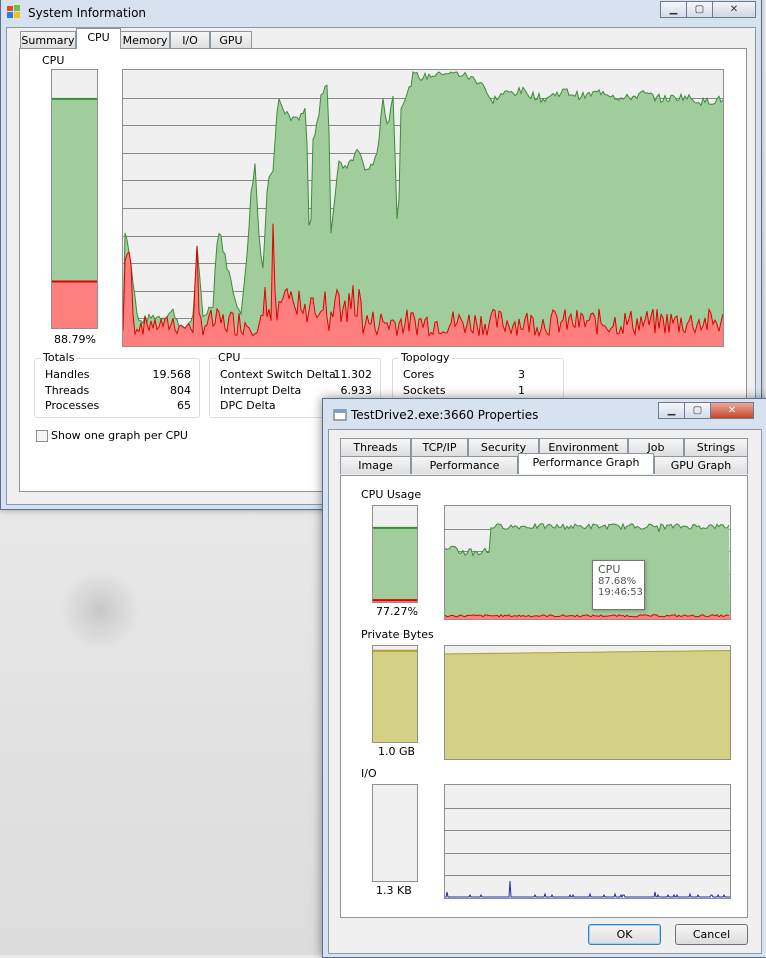  I want to click on topology-title: Topology, so click(425, 357).